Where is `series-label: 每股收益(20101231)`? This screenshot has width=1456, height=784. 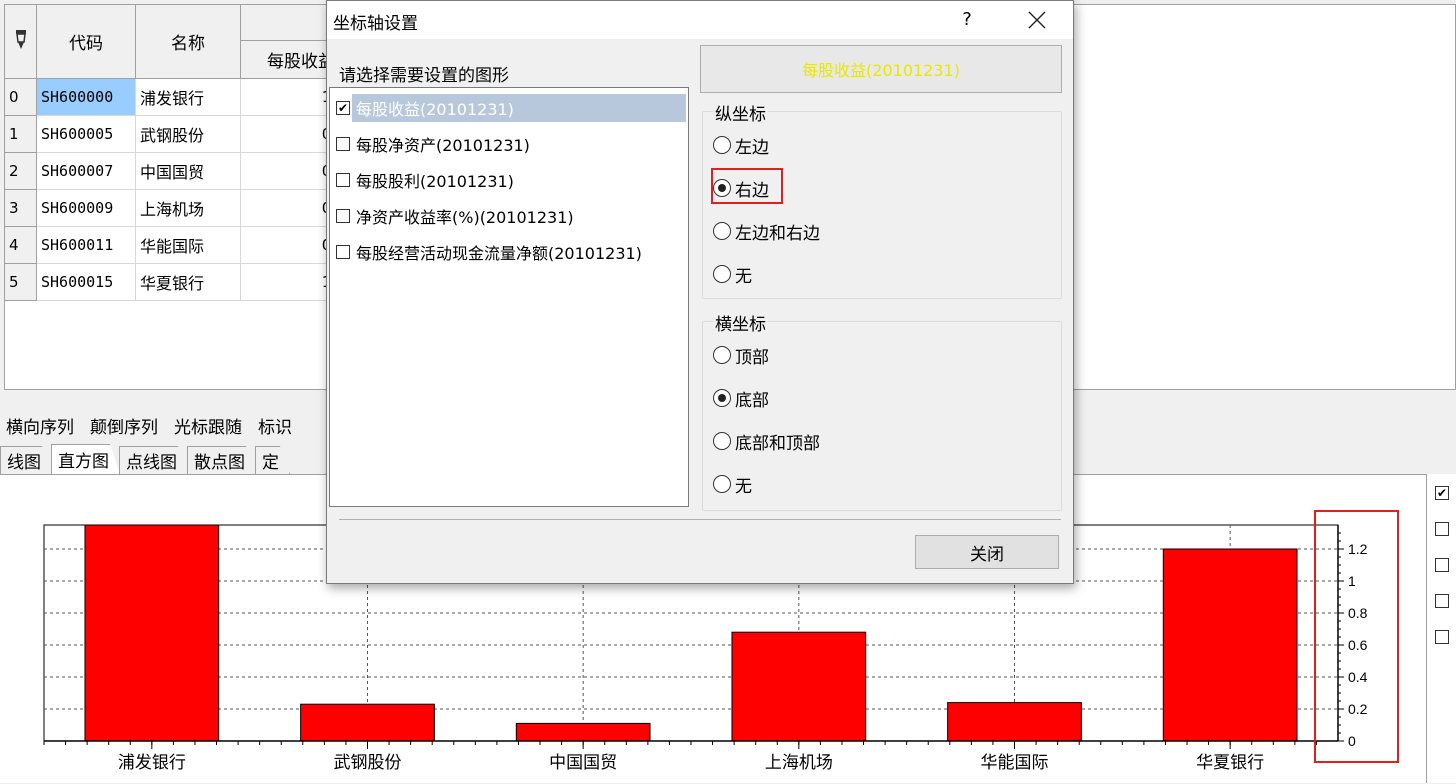
series-label: 每股收益(20101231) is located at coordinates (519, 108).